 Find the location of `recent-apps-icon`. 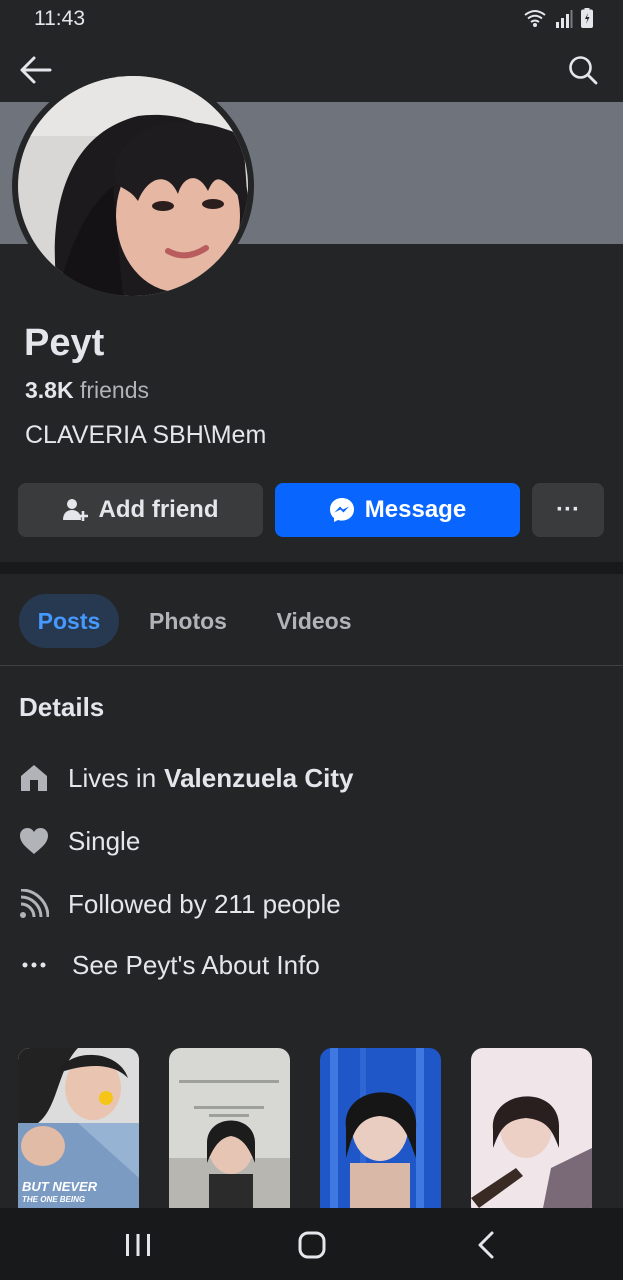

recent-apps-icon is located at coordinates (138, 1245).